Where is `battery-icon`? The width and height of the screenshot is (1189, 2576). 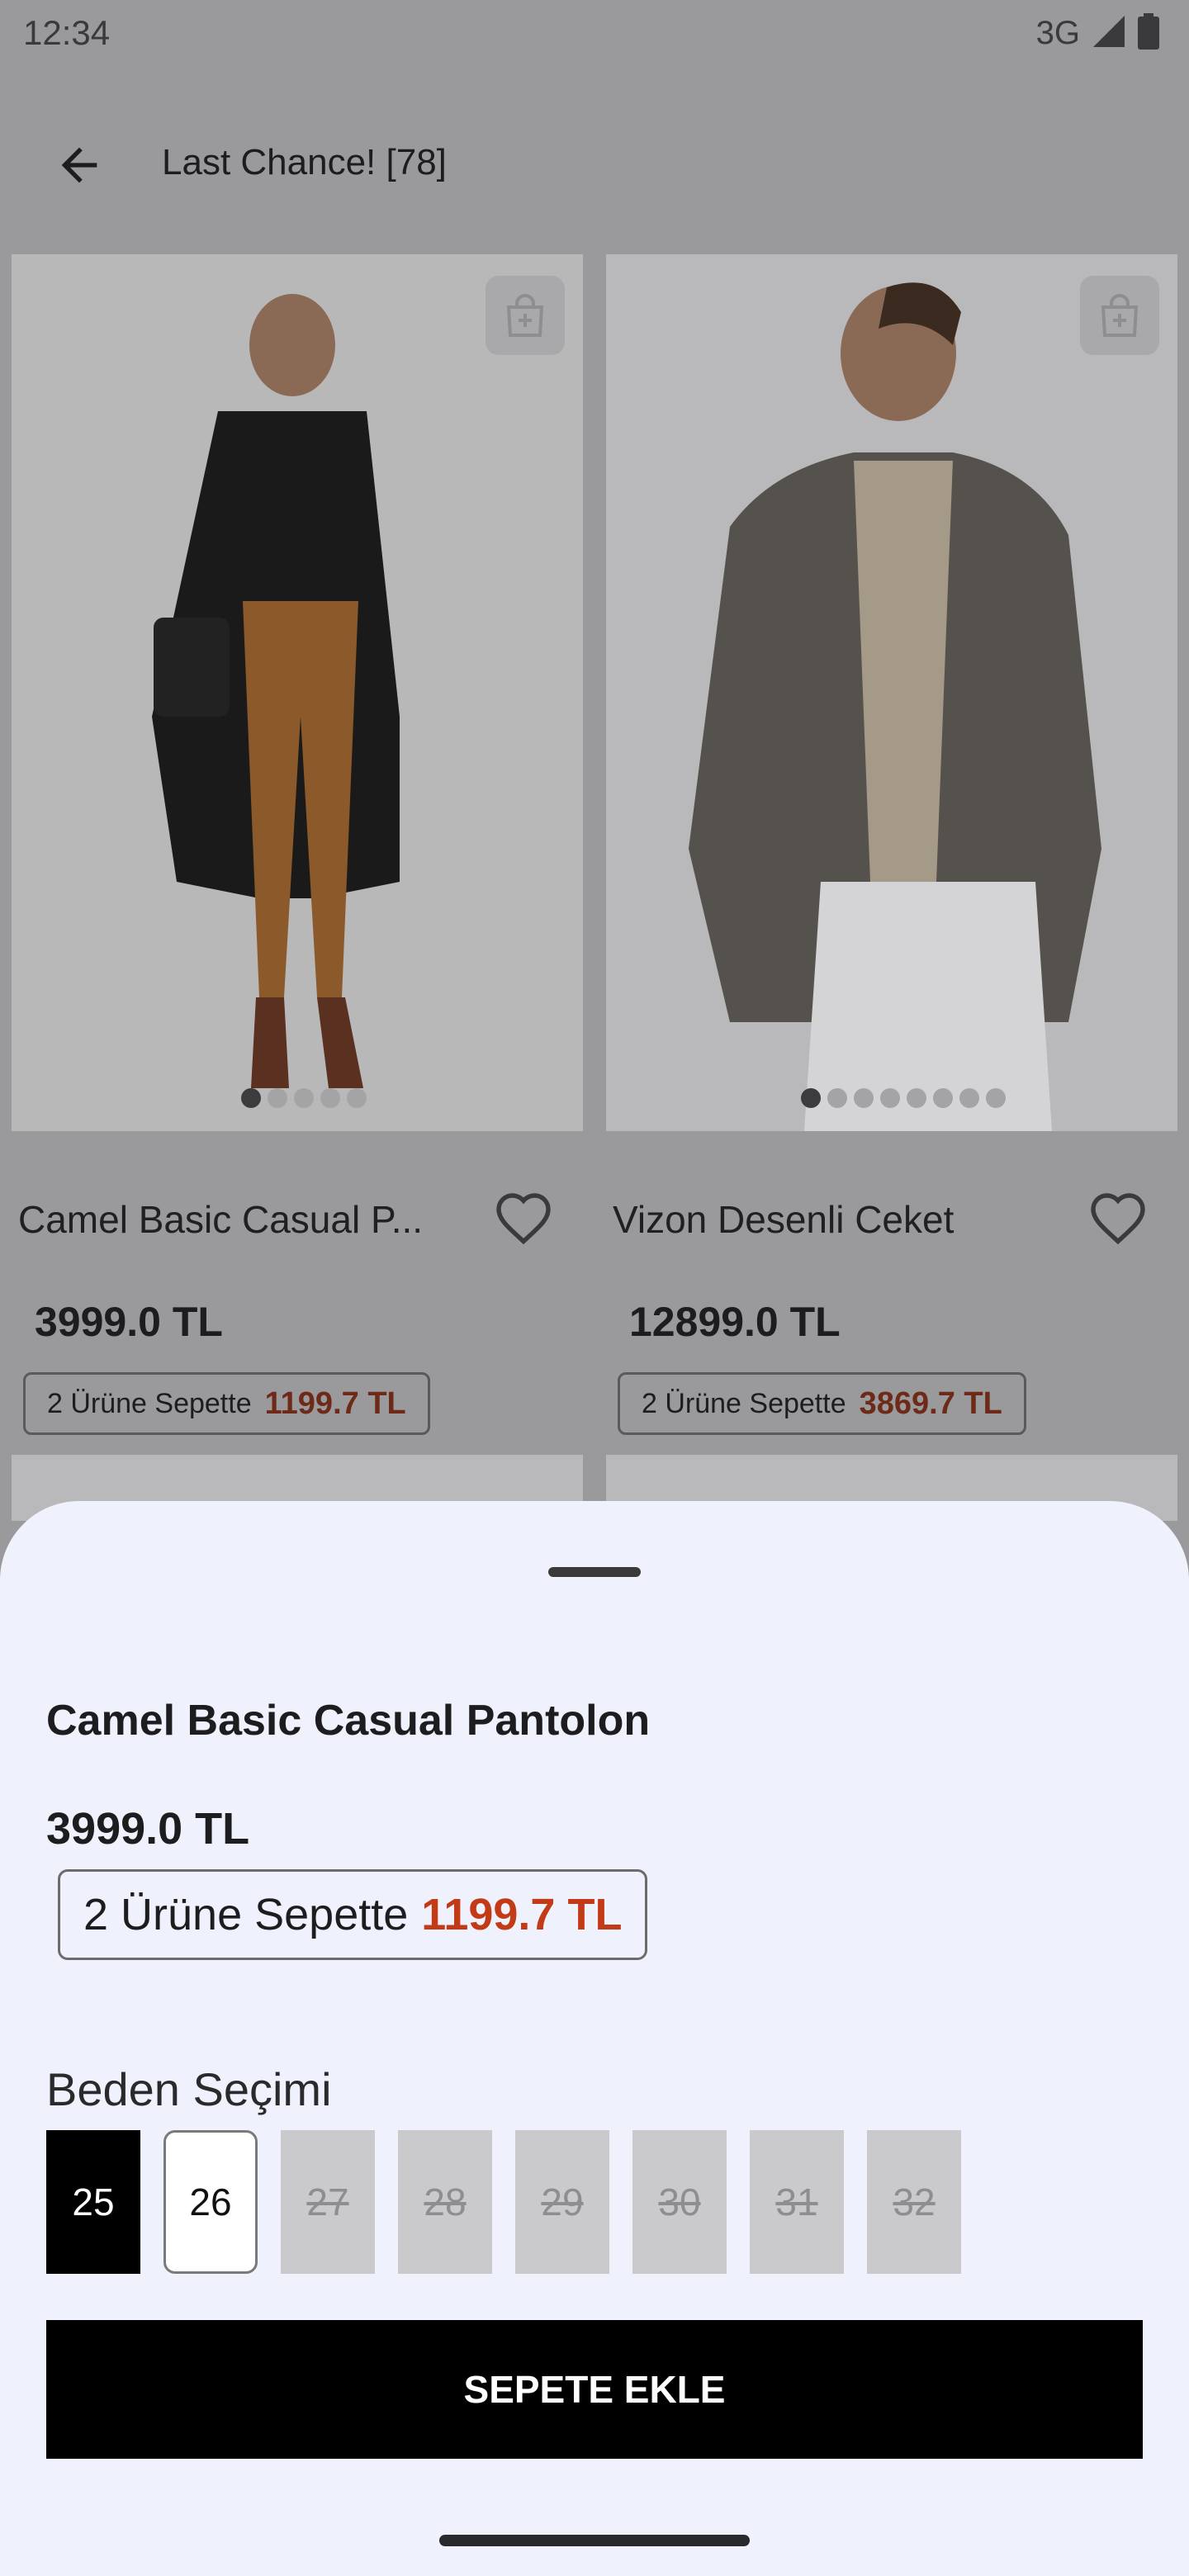 battery-icon is located at coordinates (1148, 33).